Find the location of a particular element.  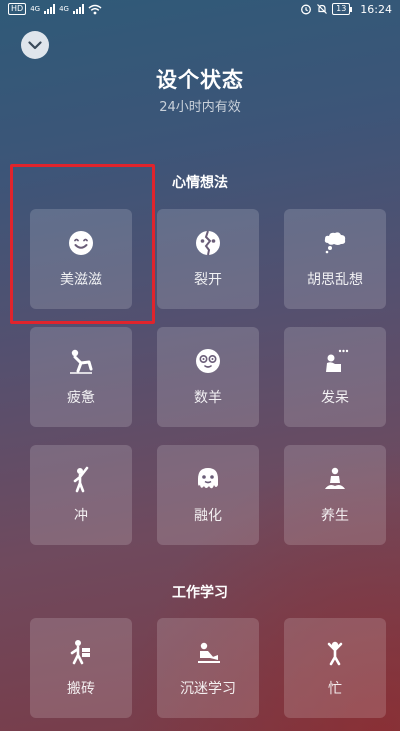

status-tile-liekai: 裂开 is located at coordinates (208, 259).